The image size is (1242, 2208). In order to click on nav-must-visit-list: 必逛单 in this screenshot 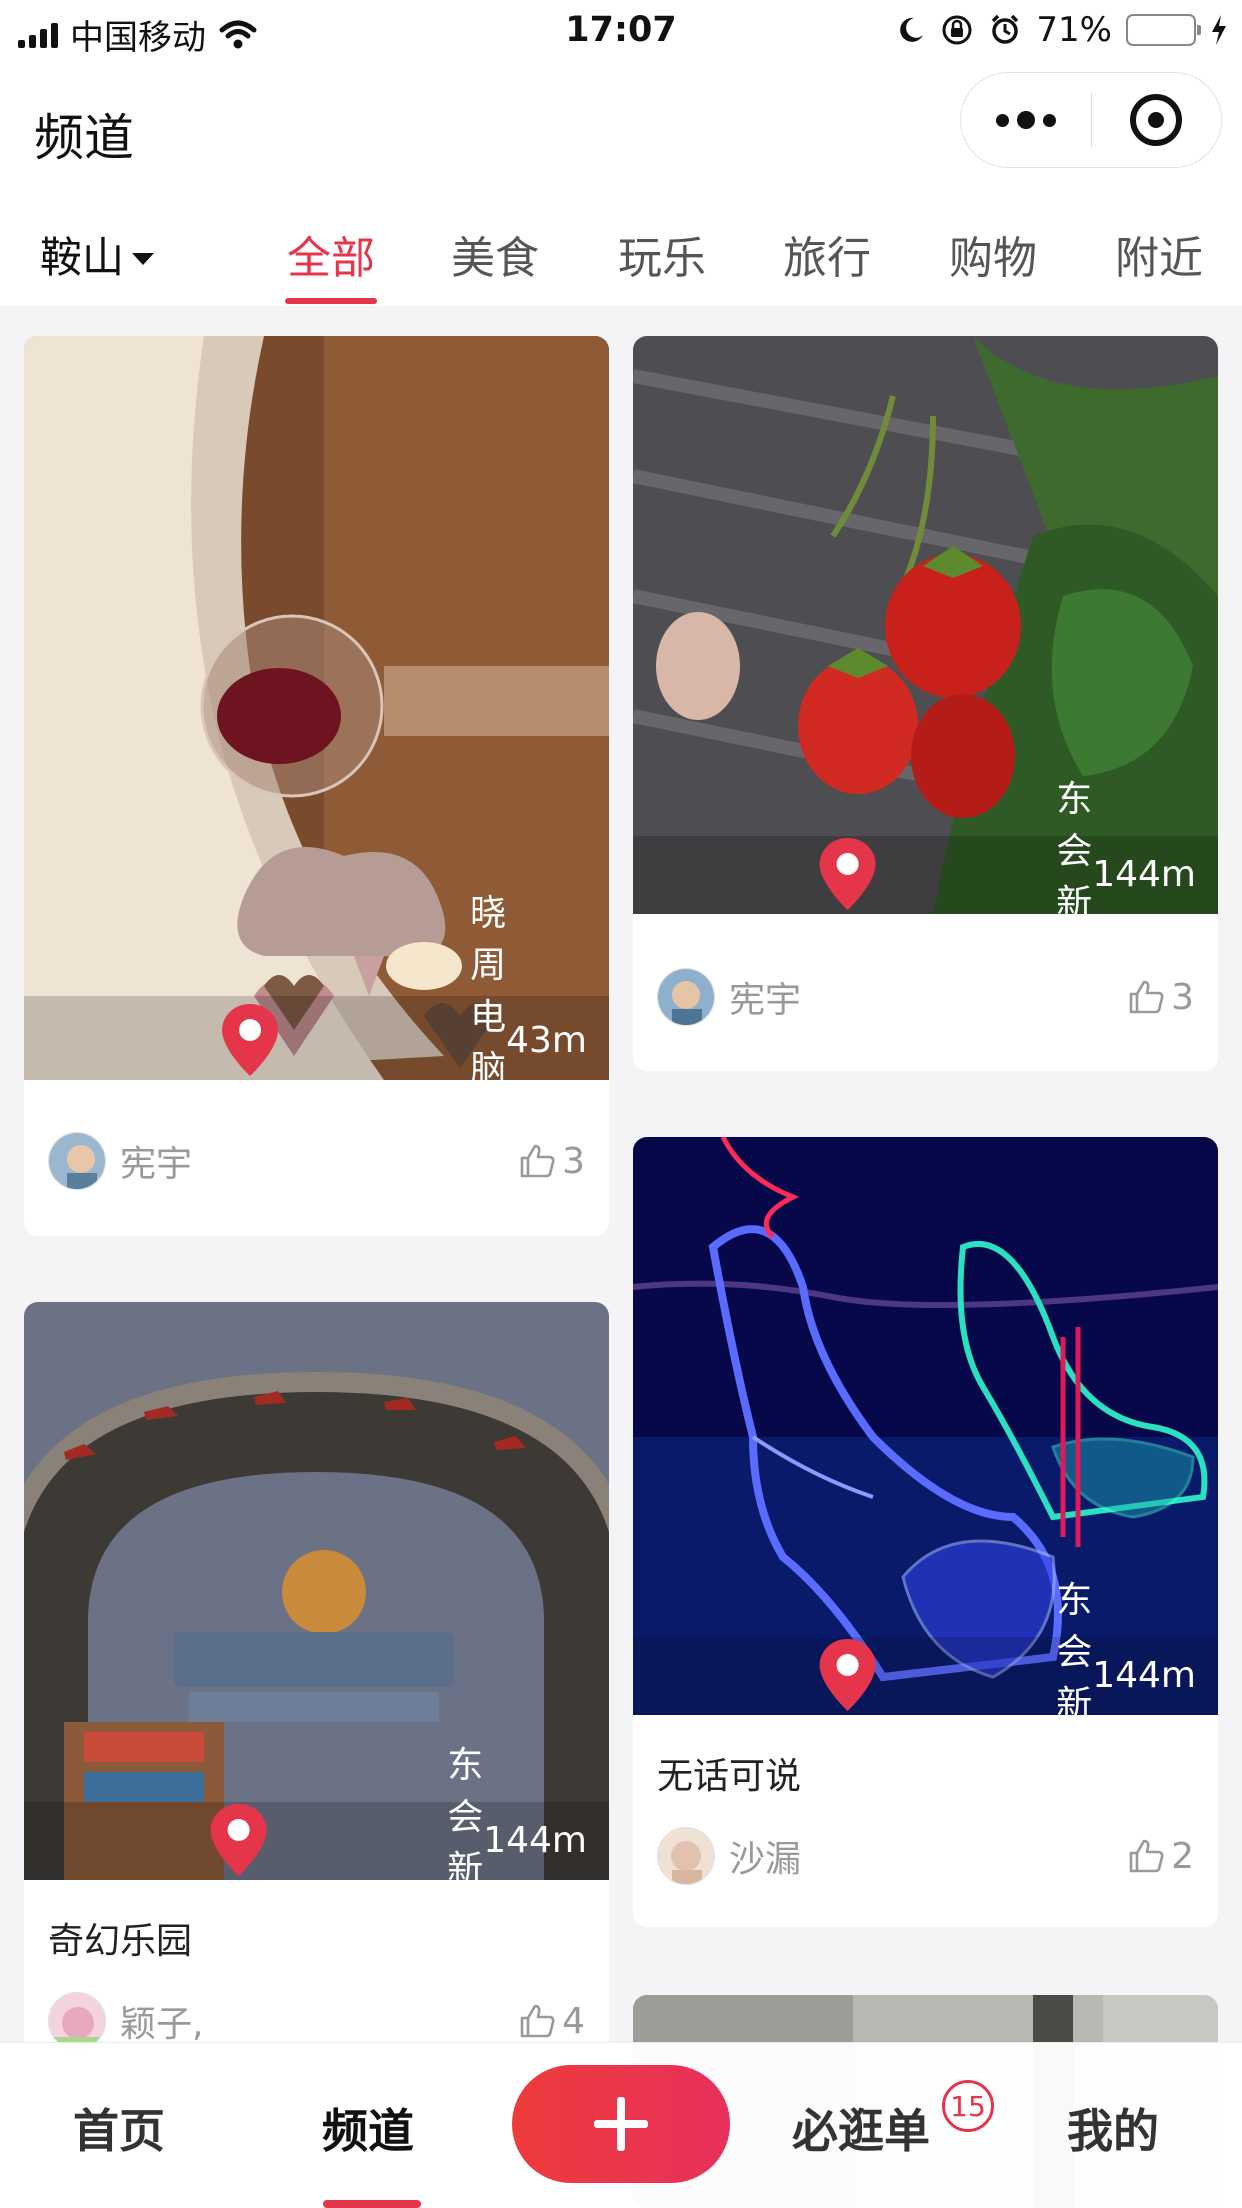, I will do `click(861, 2128)`.